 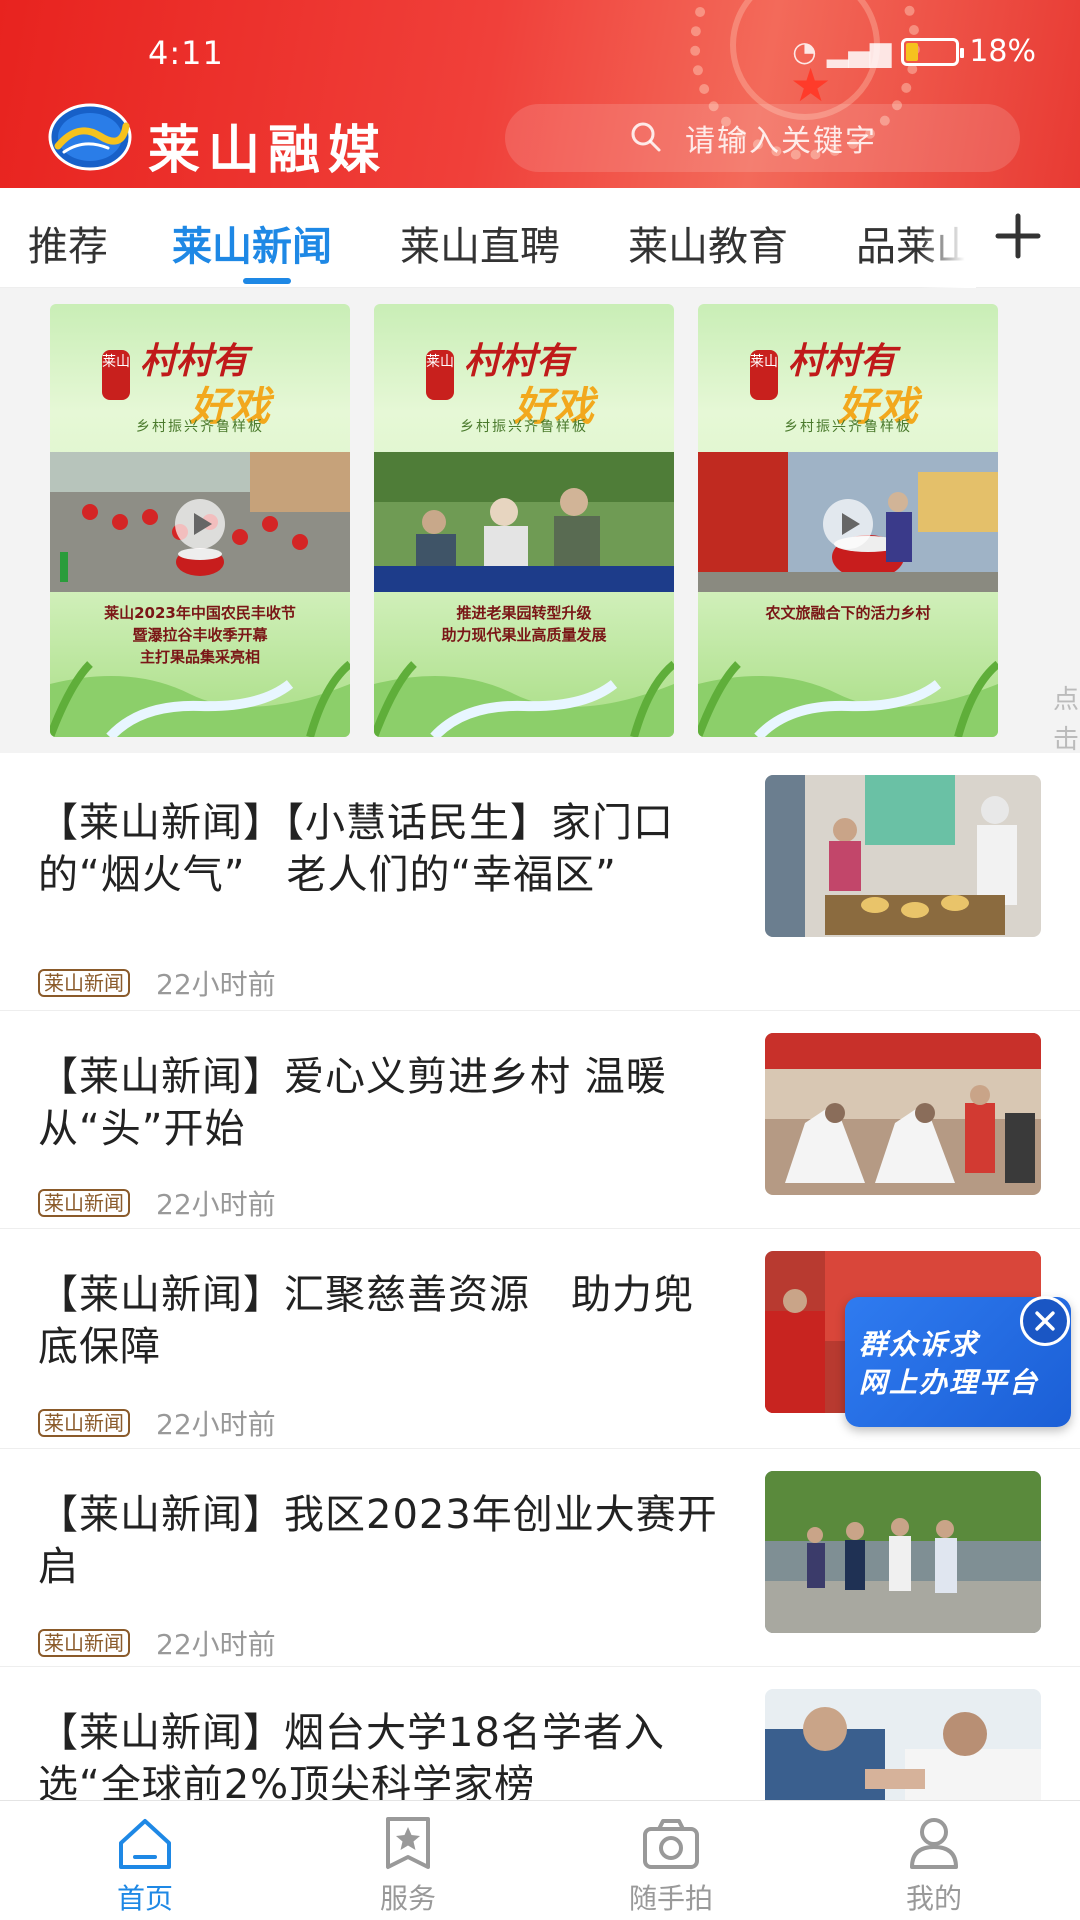 I want to click on bottom-nav: 首页 服务 随手拍 我的, so click(x=540, y=1860).